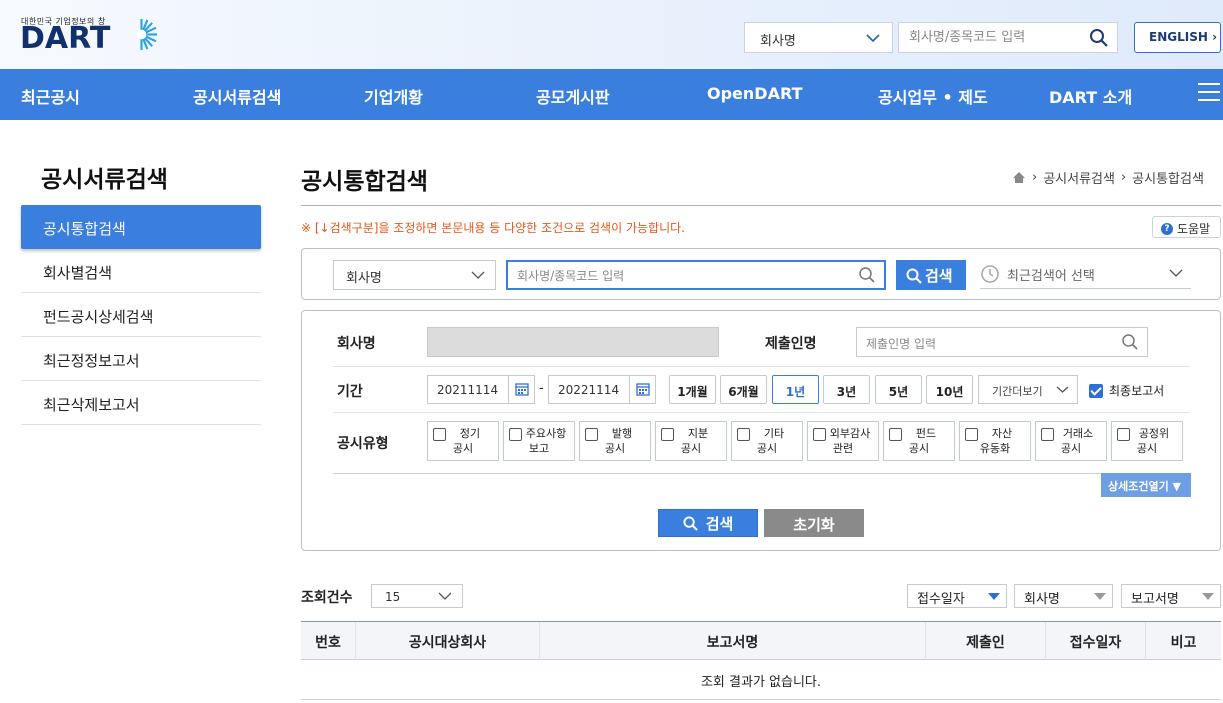 The width and height of the screenshot is (1223, 703). Describe the element at coordinates (571, 276) in the screenshot. I see `quick-search-placeholder: 회사명/종목코드 입력` at that location.